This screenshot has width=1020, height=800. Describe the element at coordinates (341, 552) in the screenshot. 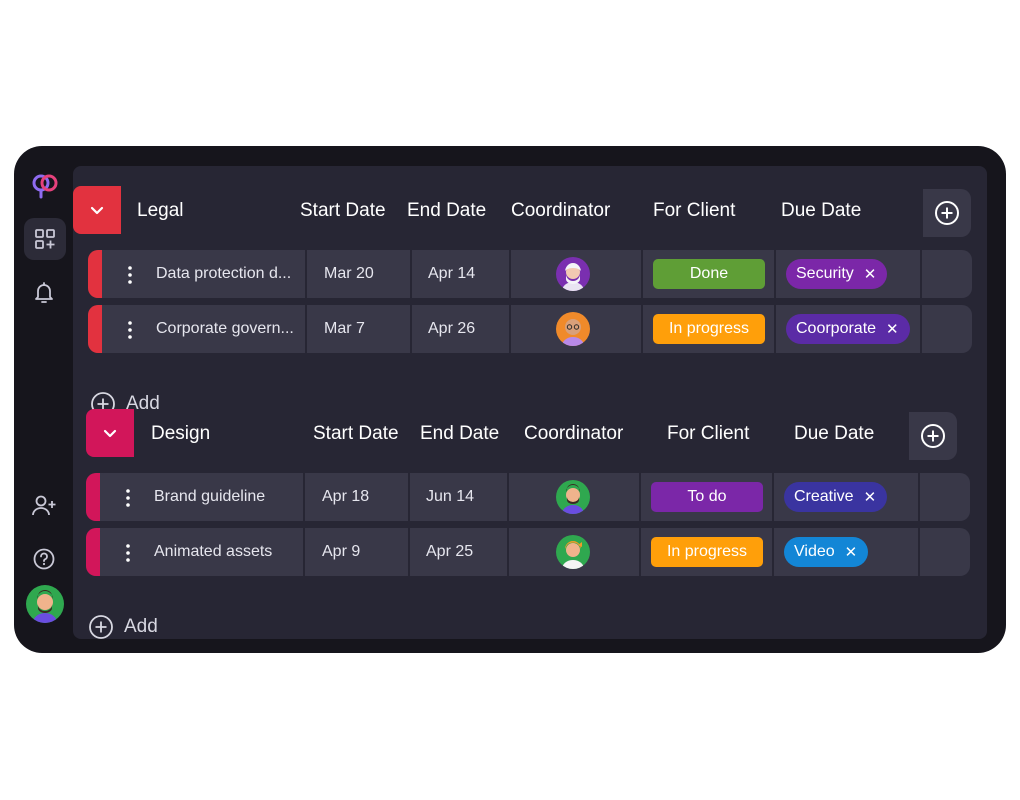

I see `start-date-cell: Apr 9` at that location.